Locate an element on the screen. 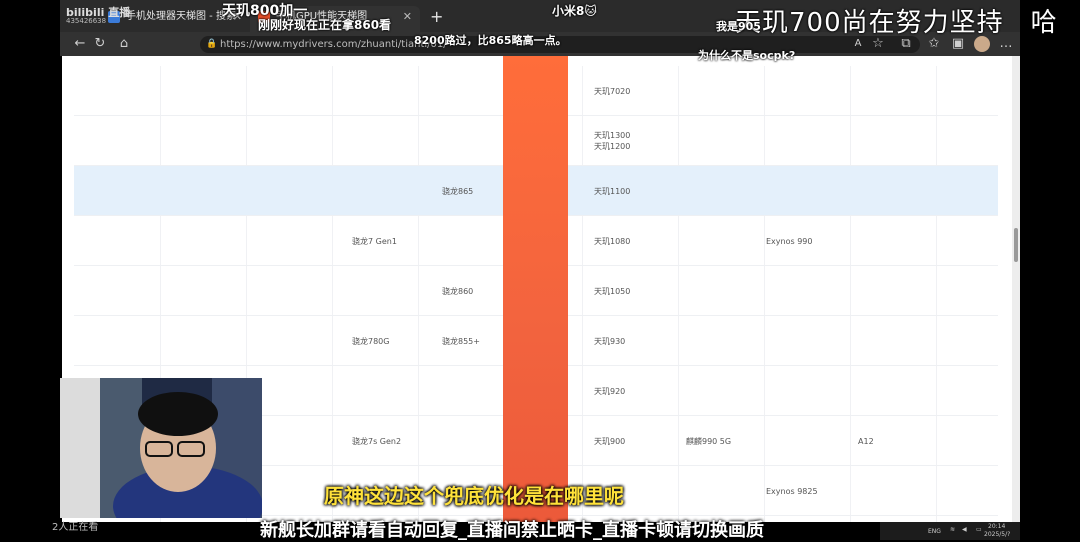 This screenshot has height=542, width=1080. danmaku-d4: 我是905 is located at coordinates (738, 26).